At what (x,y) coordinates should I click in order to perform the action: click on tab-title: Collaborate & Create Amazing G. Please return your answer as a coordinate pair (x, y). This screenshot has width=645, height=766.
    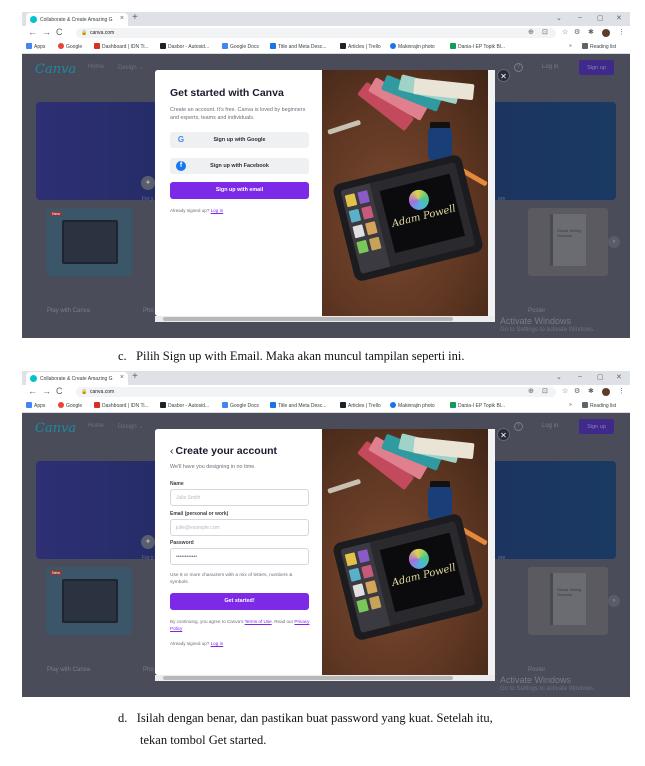
    Looking at the image, I should click on (76, 20).